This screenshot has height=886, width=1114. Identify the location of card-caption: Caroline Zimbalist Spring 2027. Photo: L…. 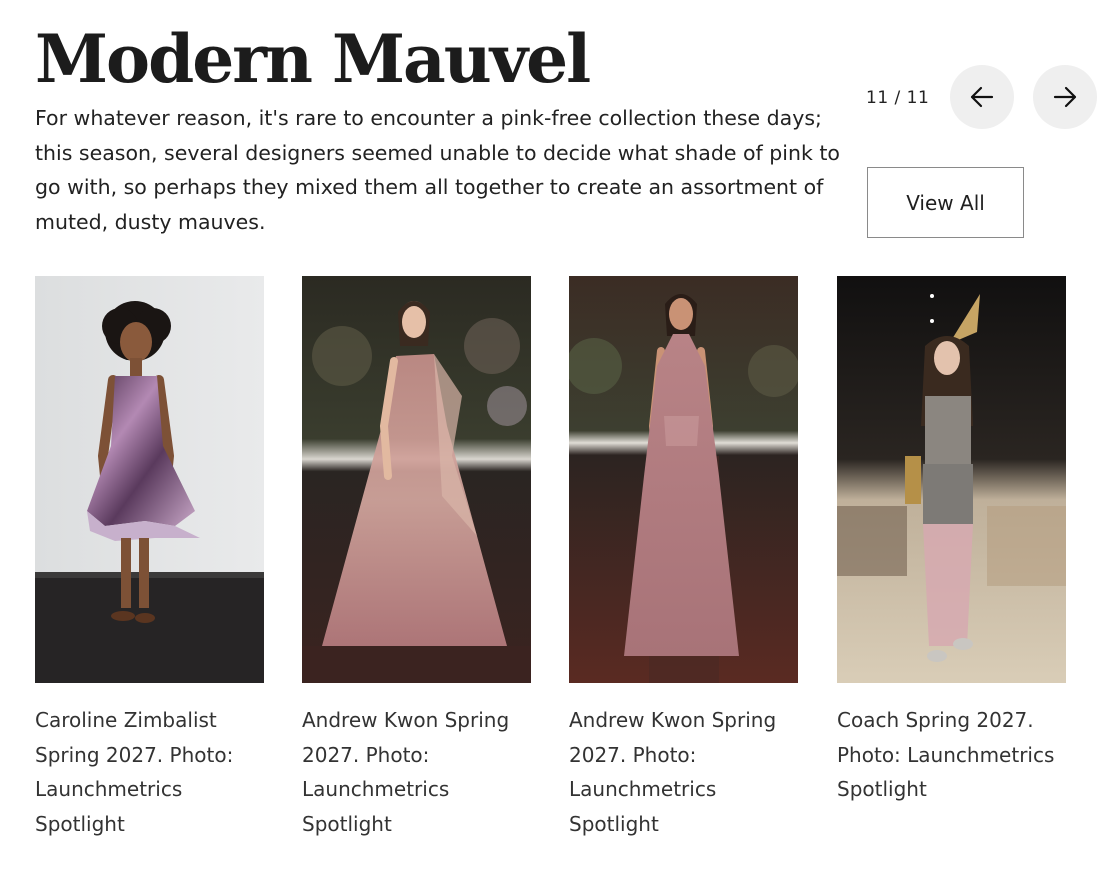
(134, 772).